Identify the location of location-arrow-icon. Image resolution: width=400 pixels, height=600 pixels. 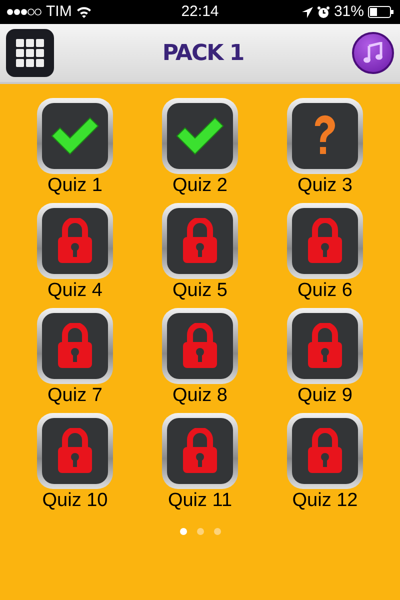
(307, 12).